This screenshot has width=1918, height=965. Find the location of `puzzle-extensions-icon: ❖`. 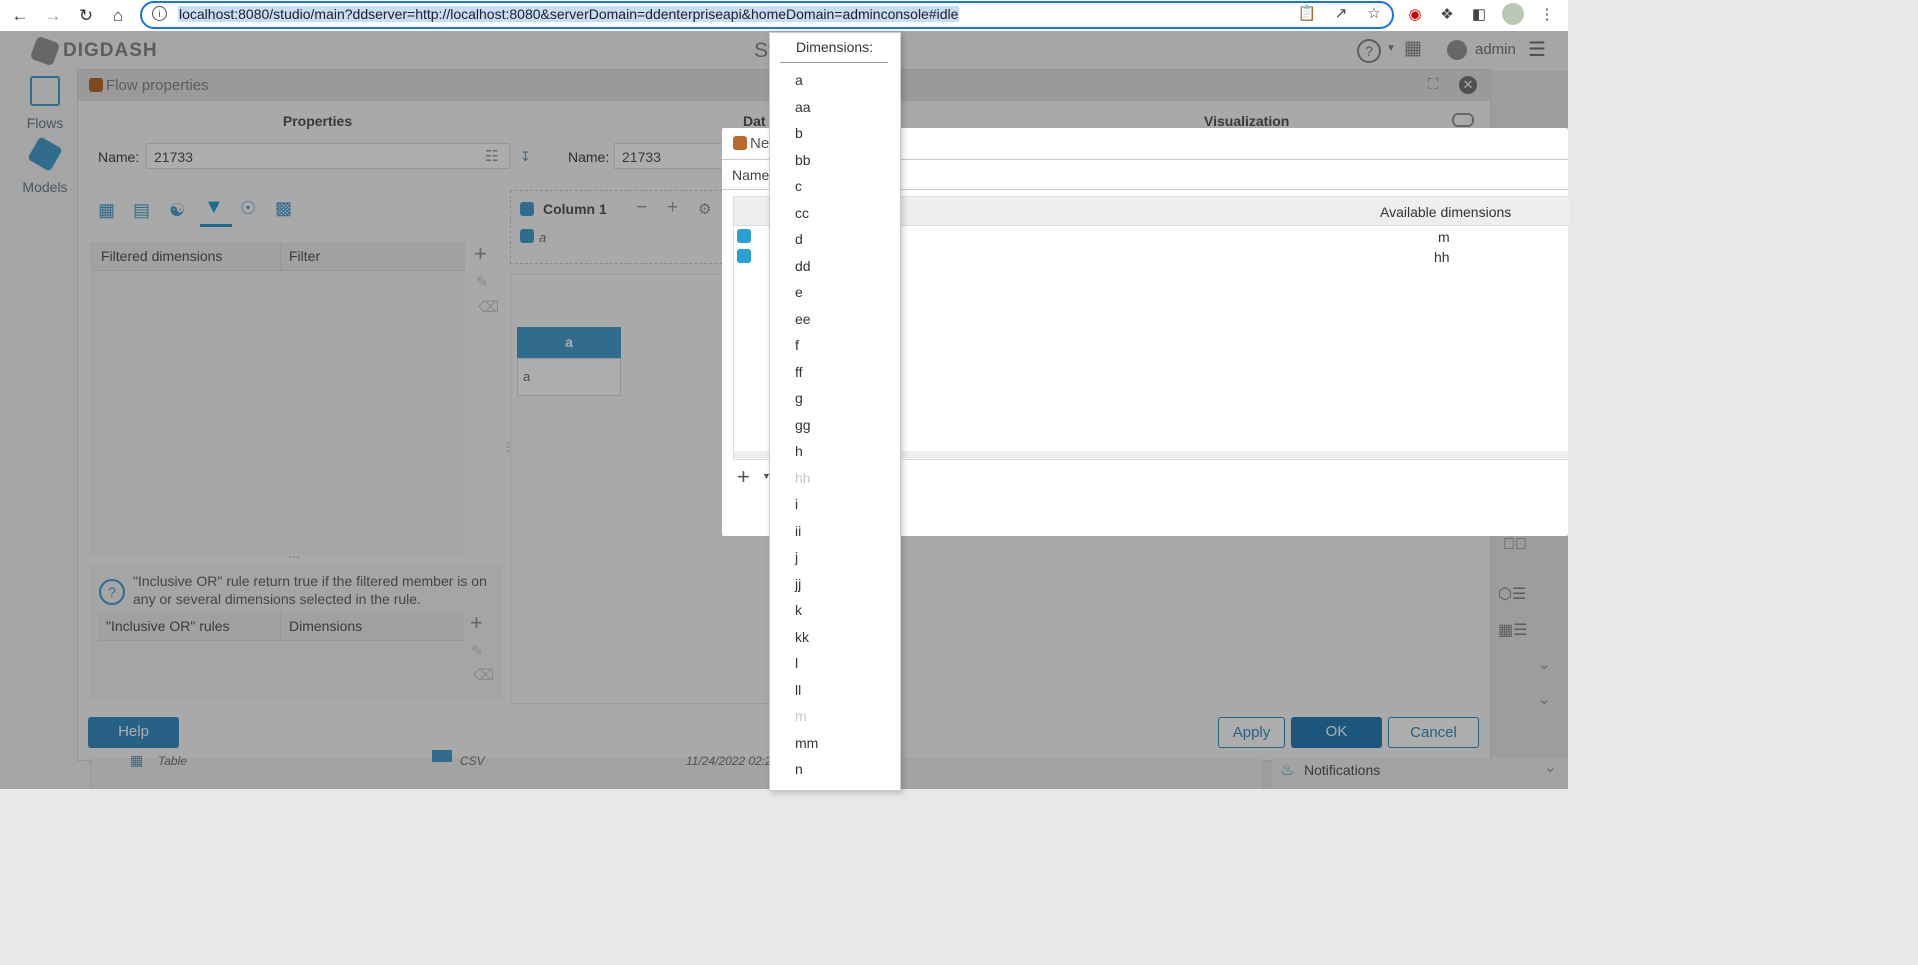

puzzle-extensions-icon: ❖ is located at coordinates (1447, 15).